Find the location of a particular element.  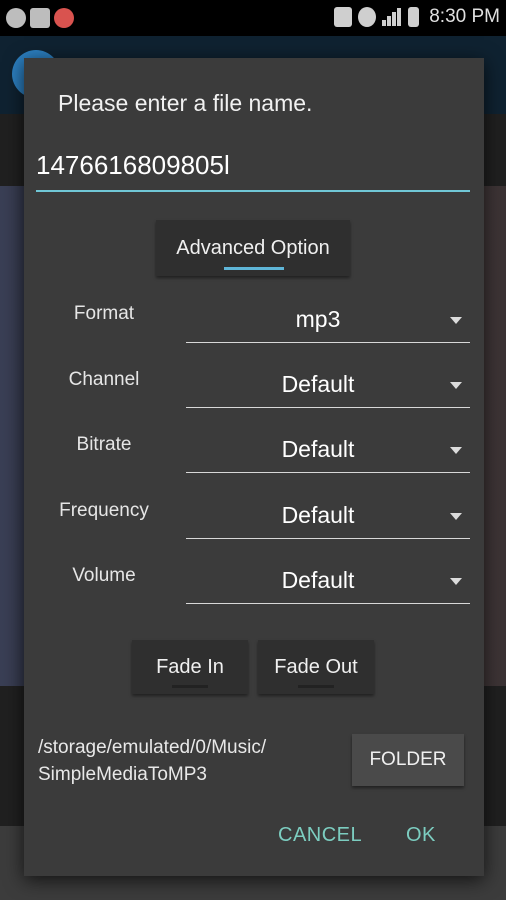

vibrate-icon is located at coordinates (343, 17).